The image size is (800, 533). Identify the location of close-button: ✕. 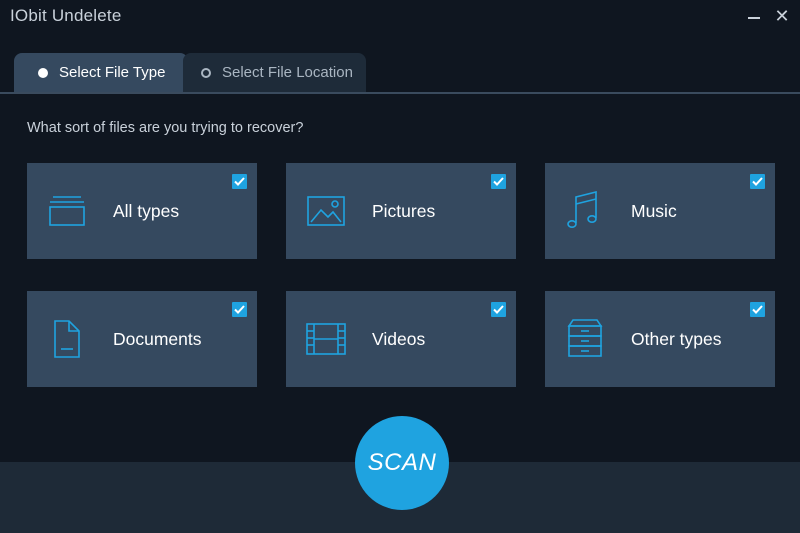
(782, 16).